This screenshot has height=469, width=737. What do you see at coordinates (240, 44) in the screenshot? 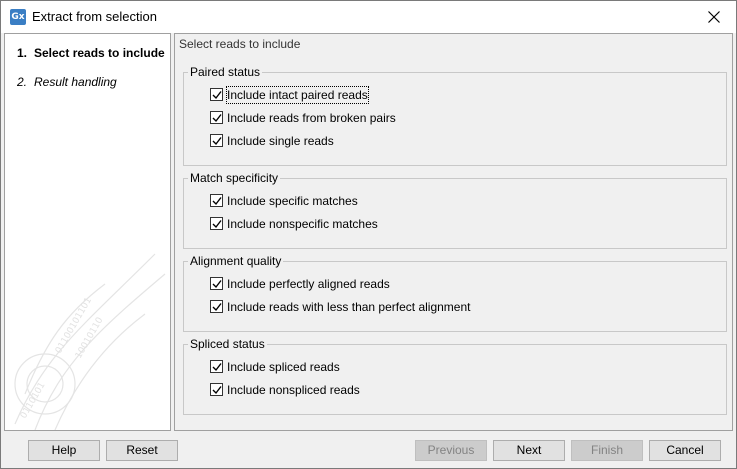
I see `panel-heading: Select reads to include` at bounding box center [240, 44].